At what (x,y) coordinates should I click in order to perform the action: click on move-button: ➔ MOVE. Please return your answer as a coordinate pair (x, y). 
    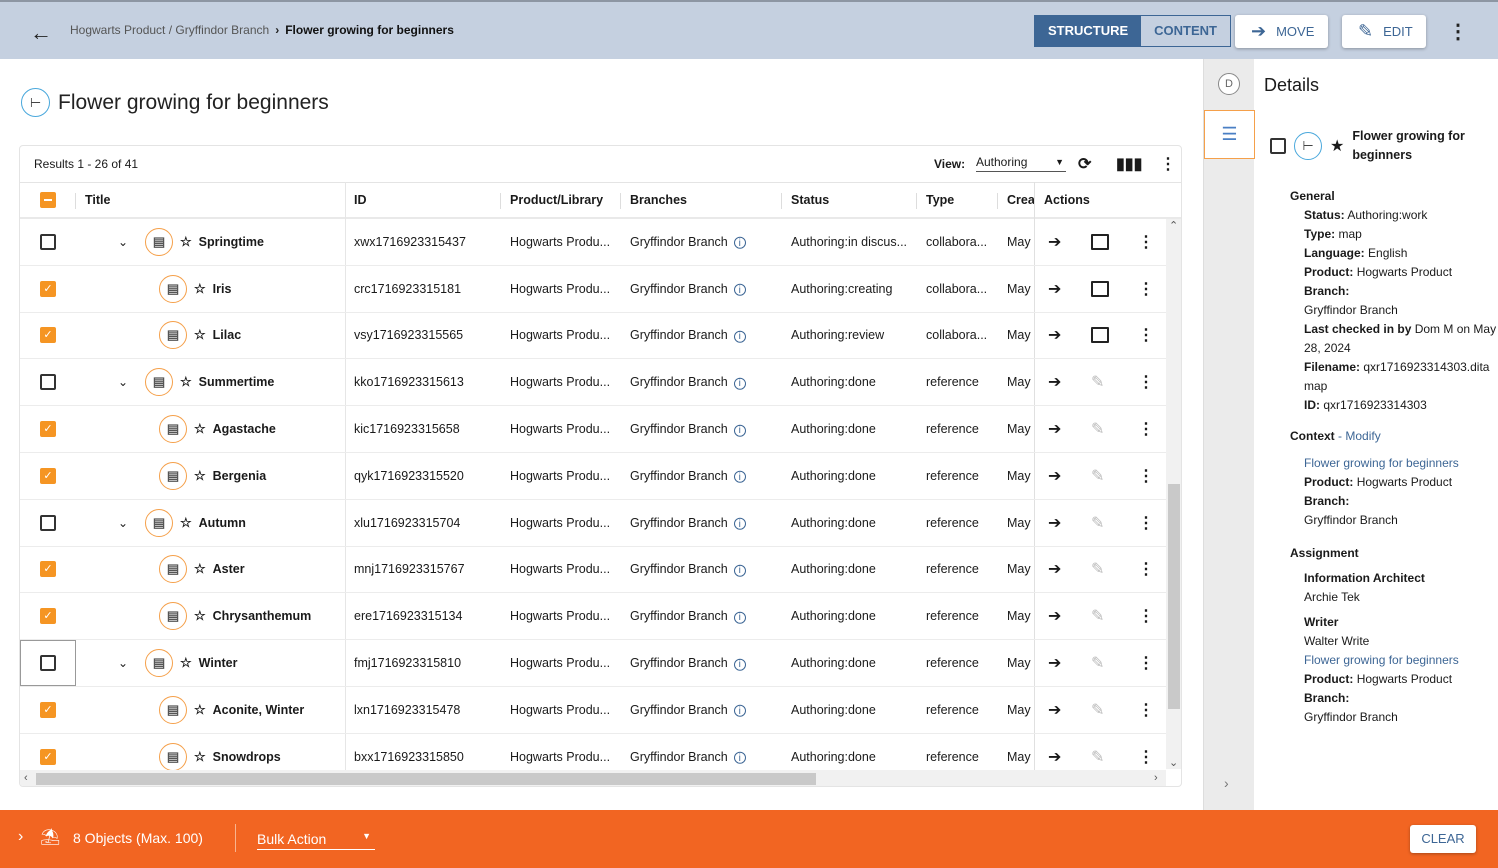
    Looking at the image, I should click on (1281, 31).